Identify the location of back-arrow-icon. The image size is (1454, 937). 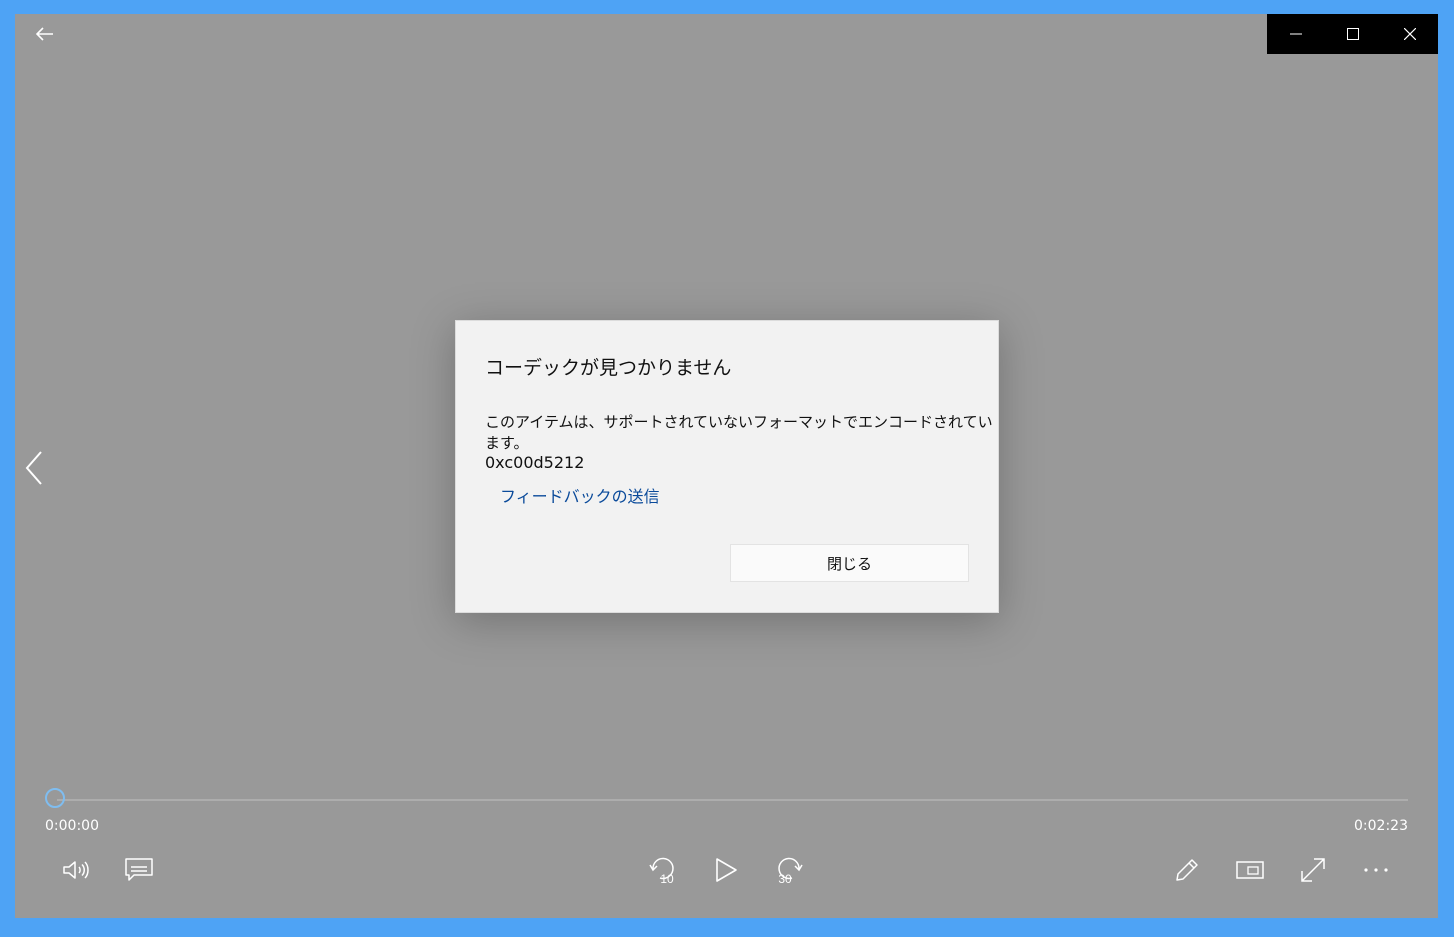
(44, 34).